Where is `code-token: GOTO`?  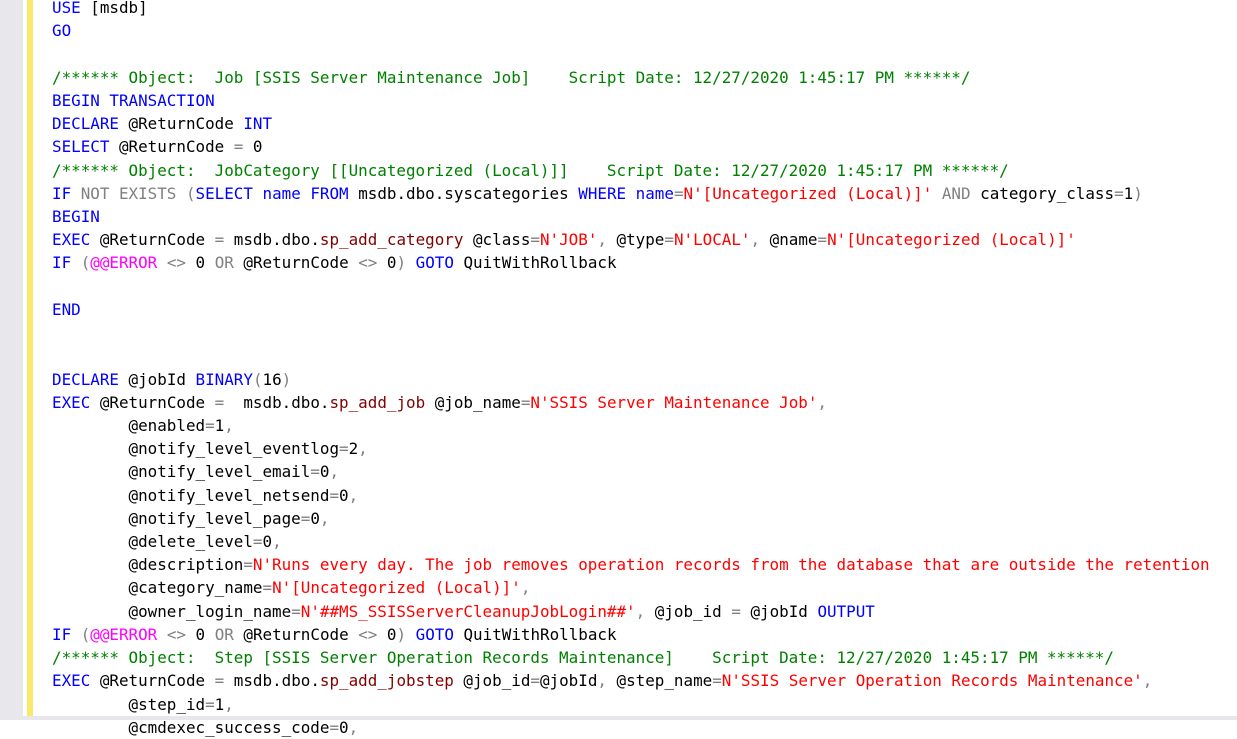 code-token: GOTO is located at coordinates (434, 634).